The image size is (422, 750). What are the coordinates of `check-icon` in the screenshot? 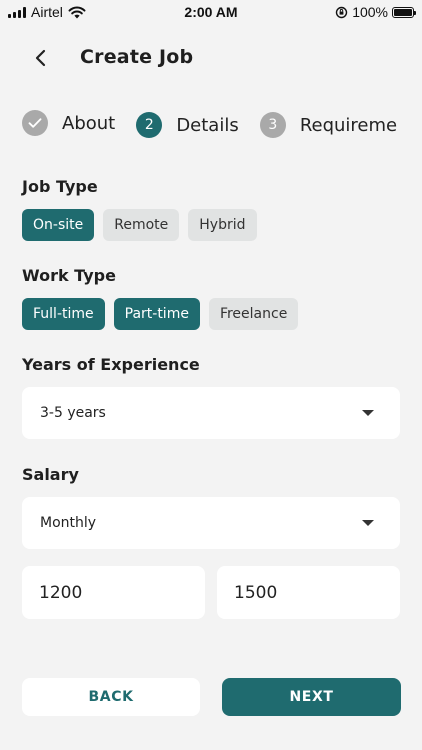 It's located at (35, 123).